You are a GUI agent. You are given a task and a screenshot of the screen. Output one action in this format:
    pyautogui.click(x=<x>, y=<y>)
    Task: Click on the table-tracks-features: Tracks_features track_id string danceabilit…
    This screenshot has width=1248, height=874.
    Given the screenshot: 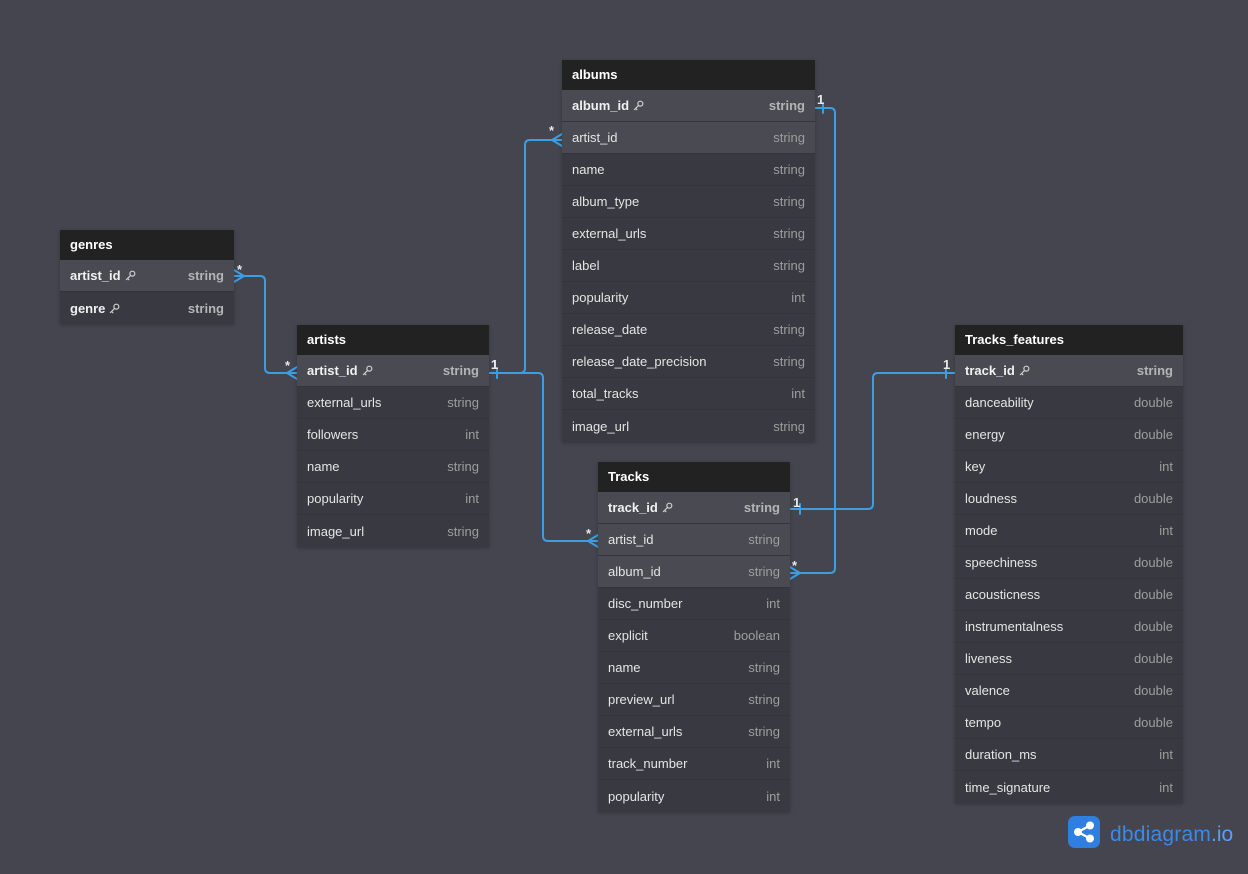 What is the action you would take?
    pyautogui.click(x=1069, y=564)
    